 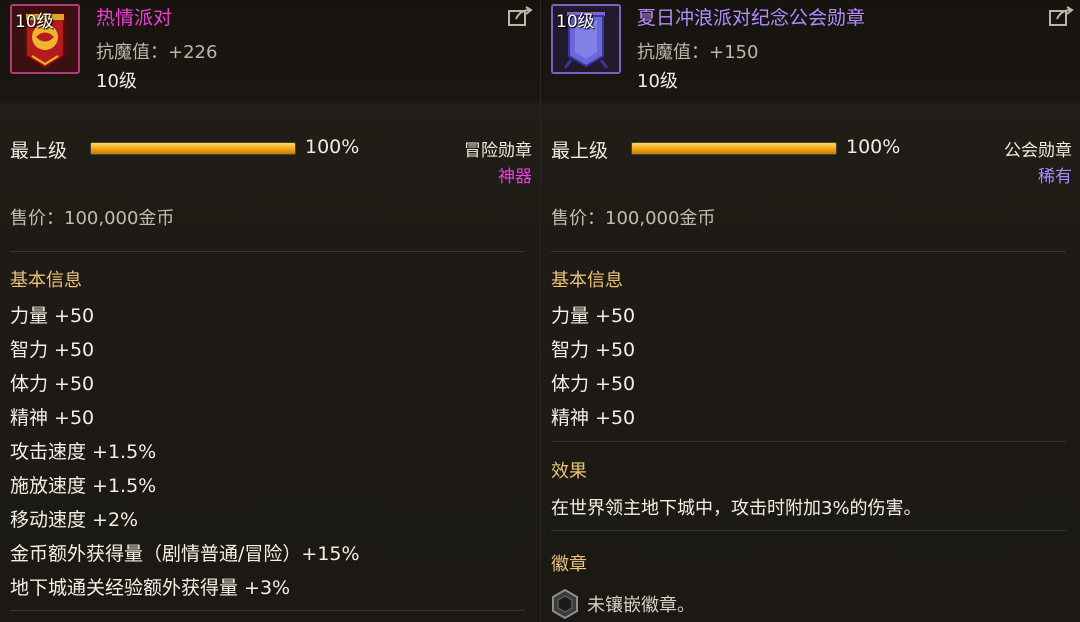 I want to click on stat-line: 施放速度 +1.5%, so click(x=83, y=486).